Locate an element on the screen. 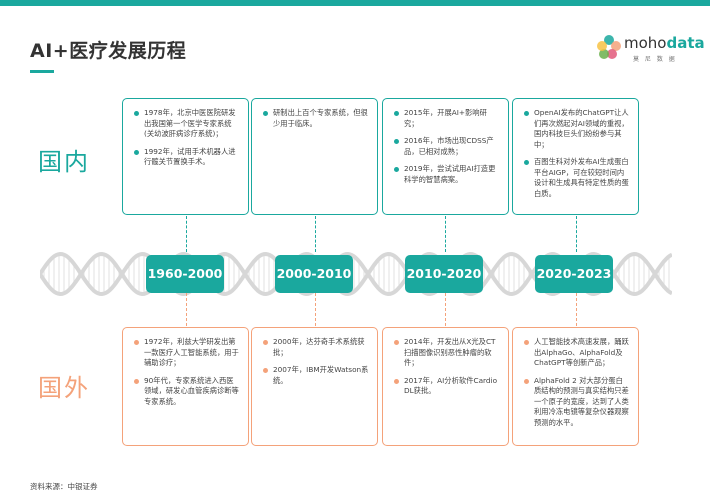  event-item: 2016年，市场出现CDSS产品，已相对成熟； is located at coordinates (446, 146).